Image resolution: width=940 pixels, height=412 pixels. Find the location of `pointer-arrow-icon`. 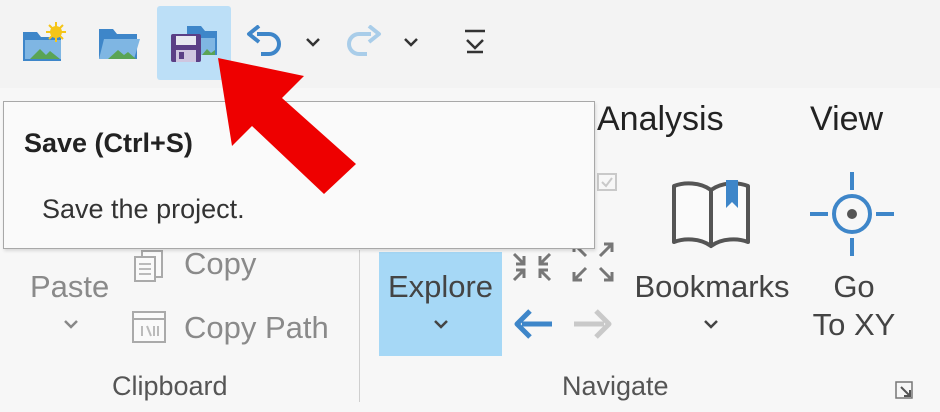

pointer-arrow-icon is located at coordinates (287, 126).